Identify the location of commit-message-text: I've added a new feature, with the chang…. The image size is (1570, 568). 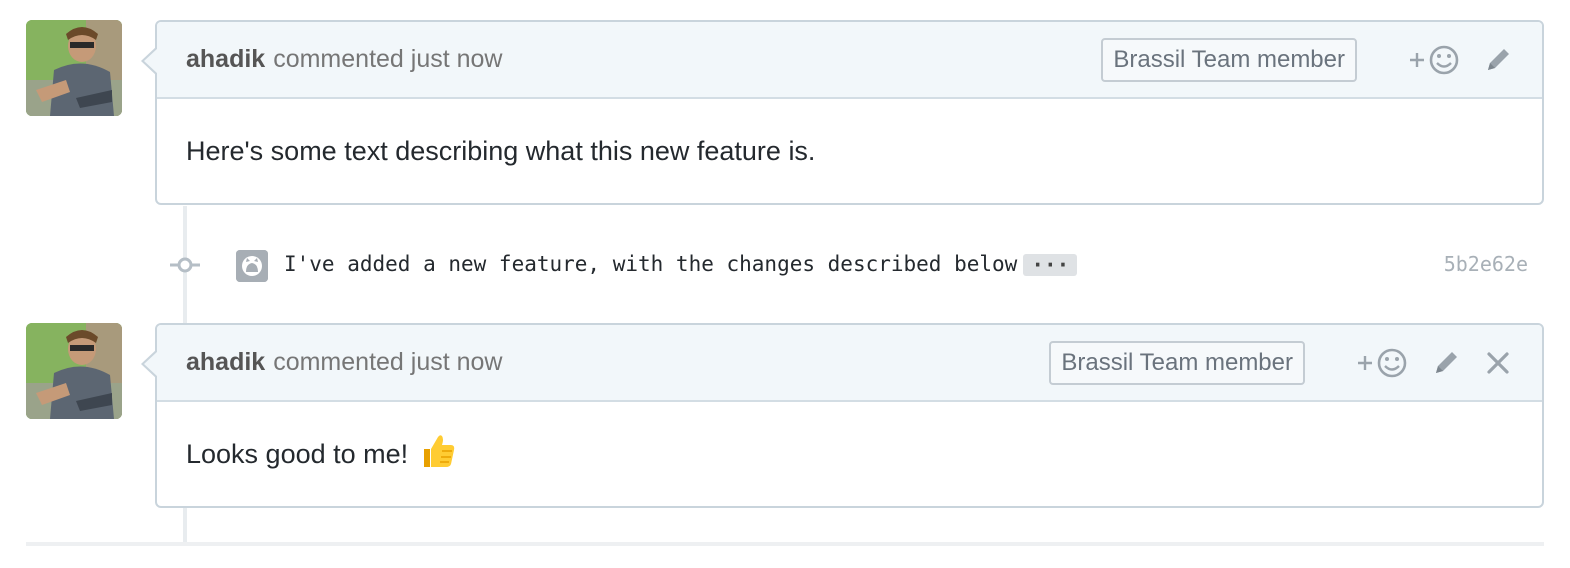
(650, 264).